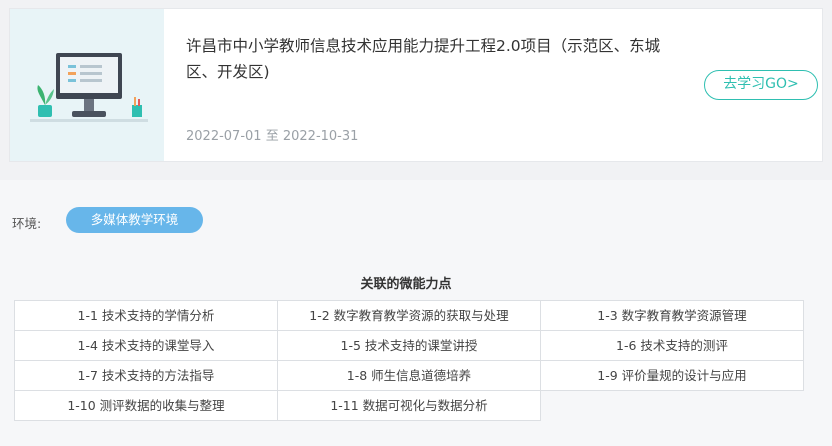 This screenshot has width=832, height=446. I want to click on course-date-range: 2022-07-01 至 2022-10-31, so click(272, 134).